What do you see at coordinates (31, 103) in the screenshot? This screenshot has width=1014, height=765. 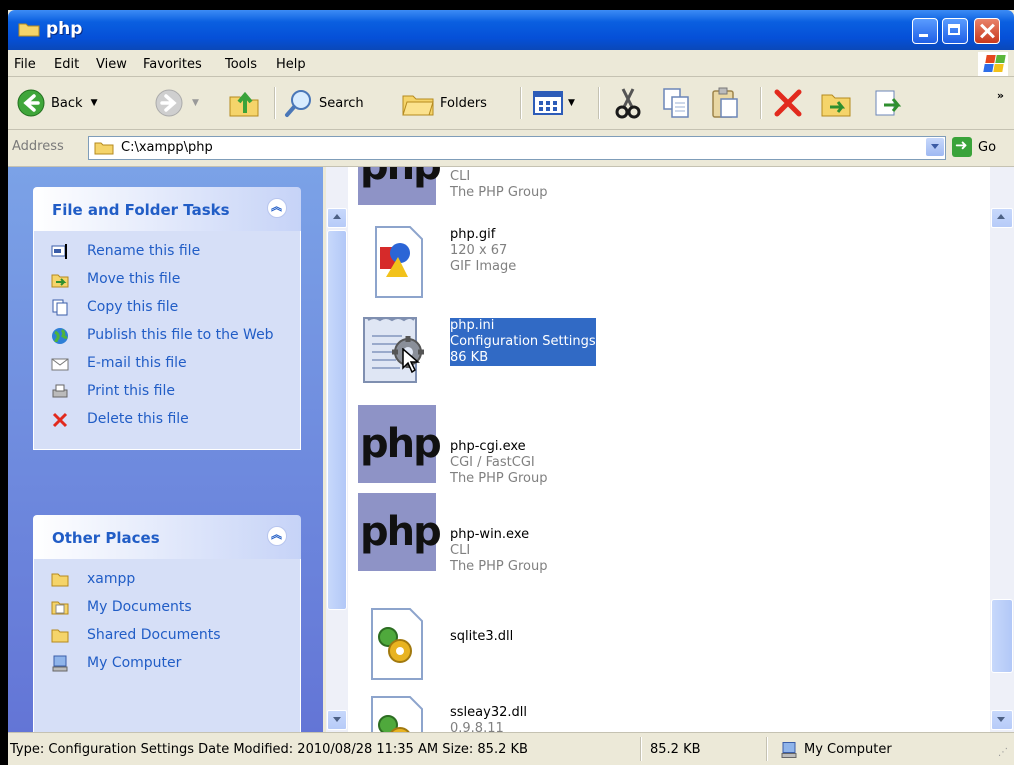 I see `back-arrow-icon` at bounding box center [31, 103].